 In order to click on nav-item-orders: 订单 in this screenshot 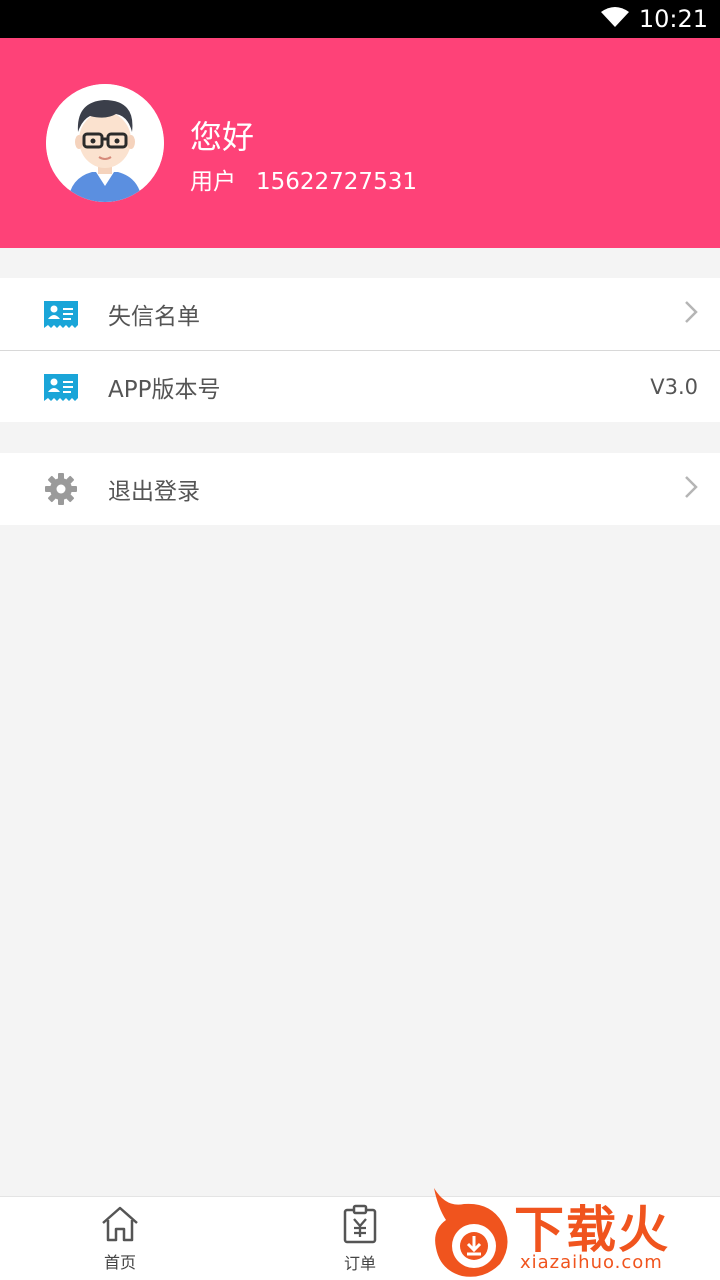, I will do `click(360, 1238)`.